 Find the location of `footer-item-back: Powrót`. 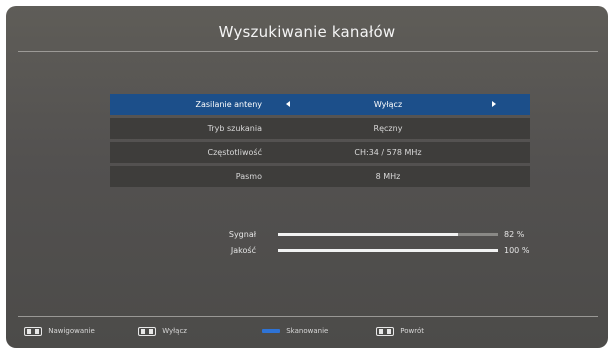

footer-item-back: Powrót is located at coordinates (400, 331).